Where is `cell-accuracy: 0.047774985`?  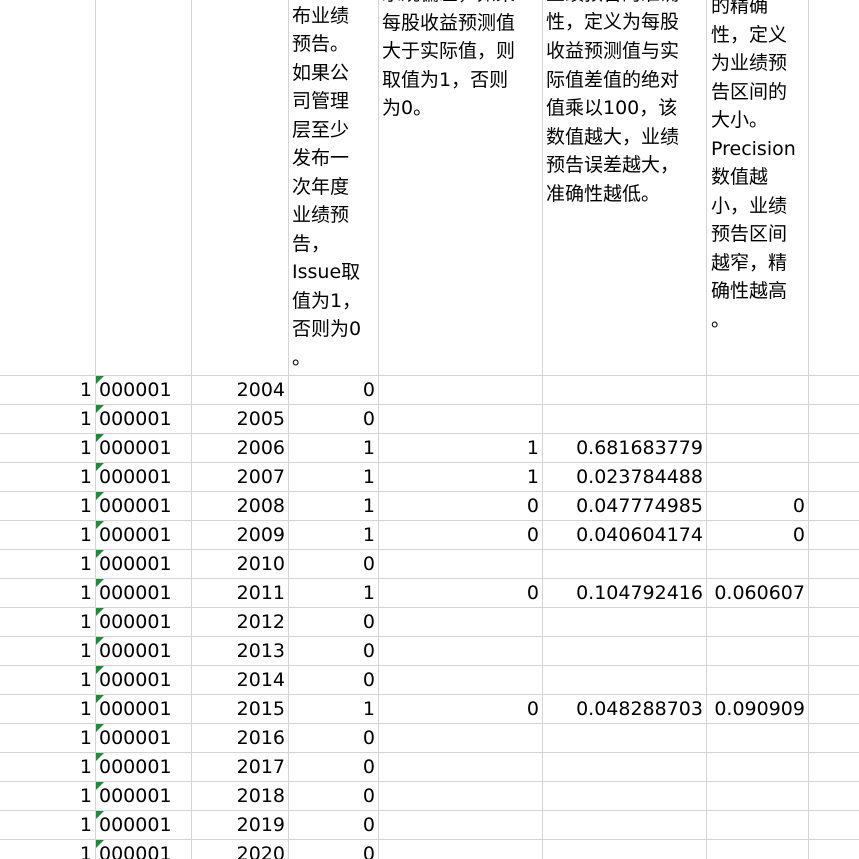
cell-accuracy: 0.047774985 is located at coordinates (622, 506).